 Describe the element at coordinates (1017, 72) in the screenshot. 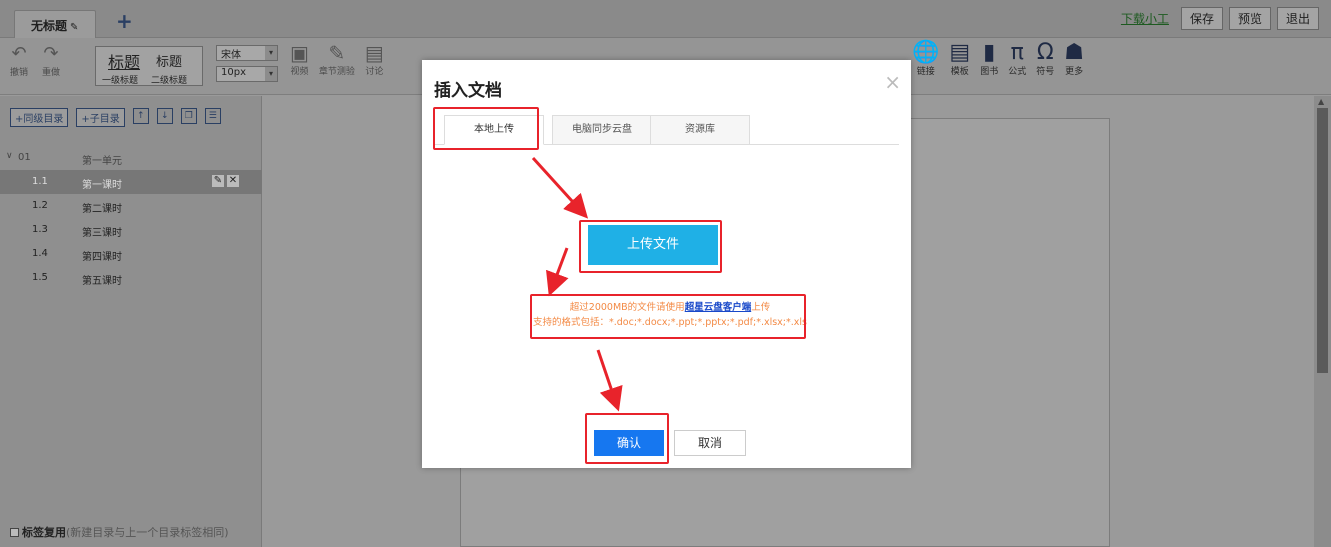

I see `tool-label: 公式` at that location.